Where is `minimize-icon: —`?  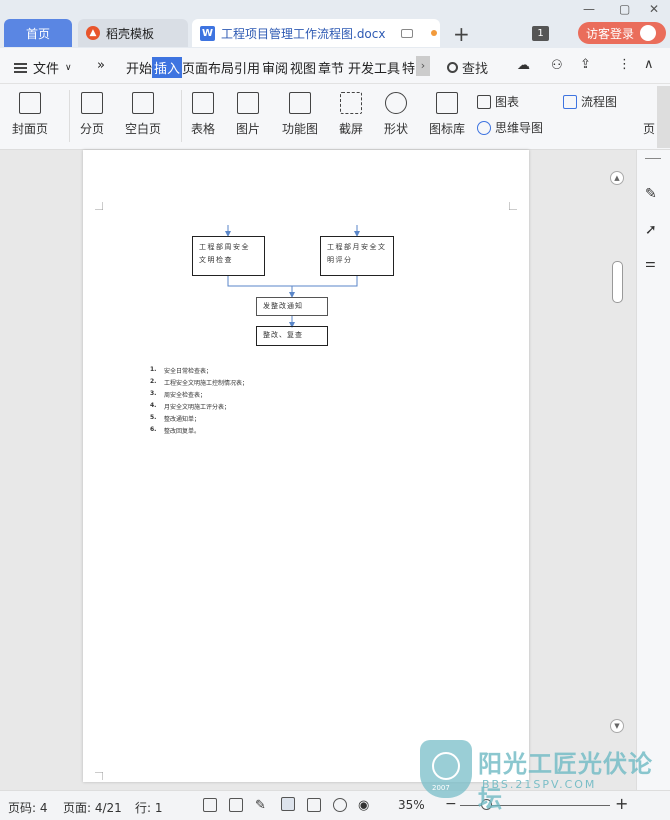 minimize-icon: — is located at coordinates (589, 9).